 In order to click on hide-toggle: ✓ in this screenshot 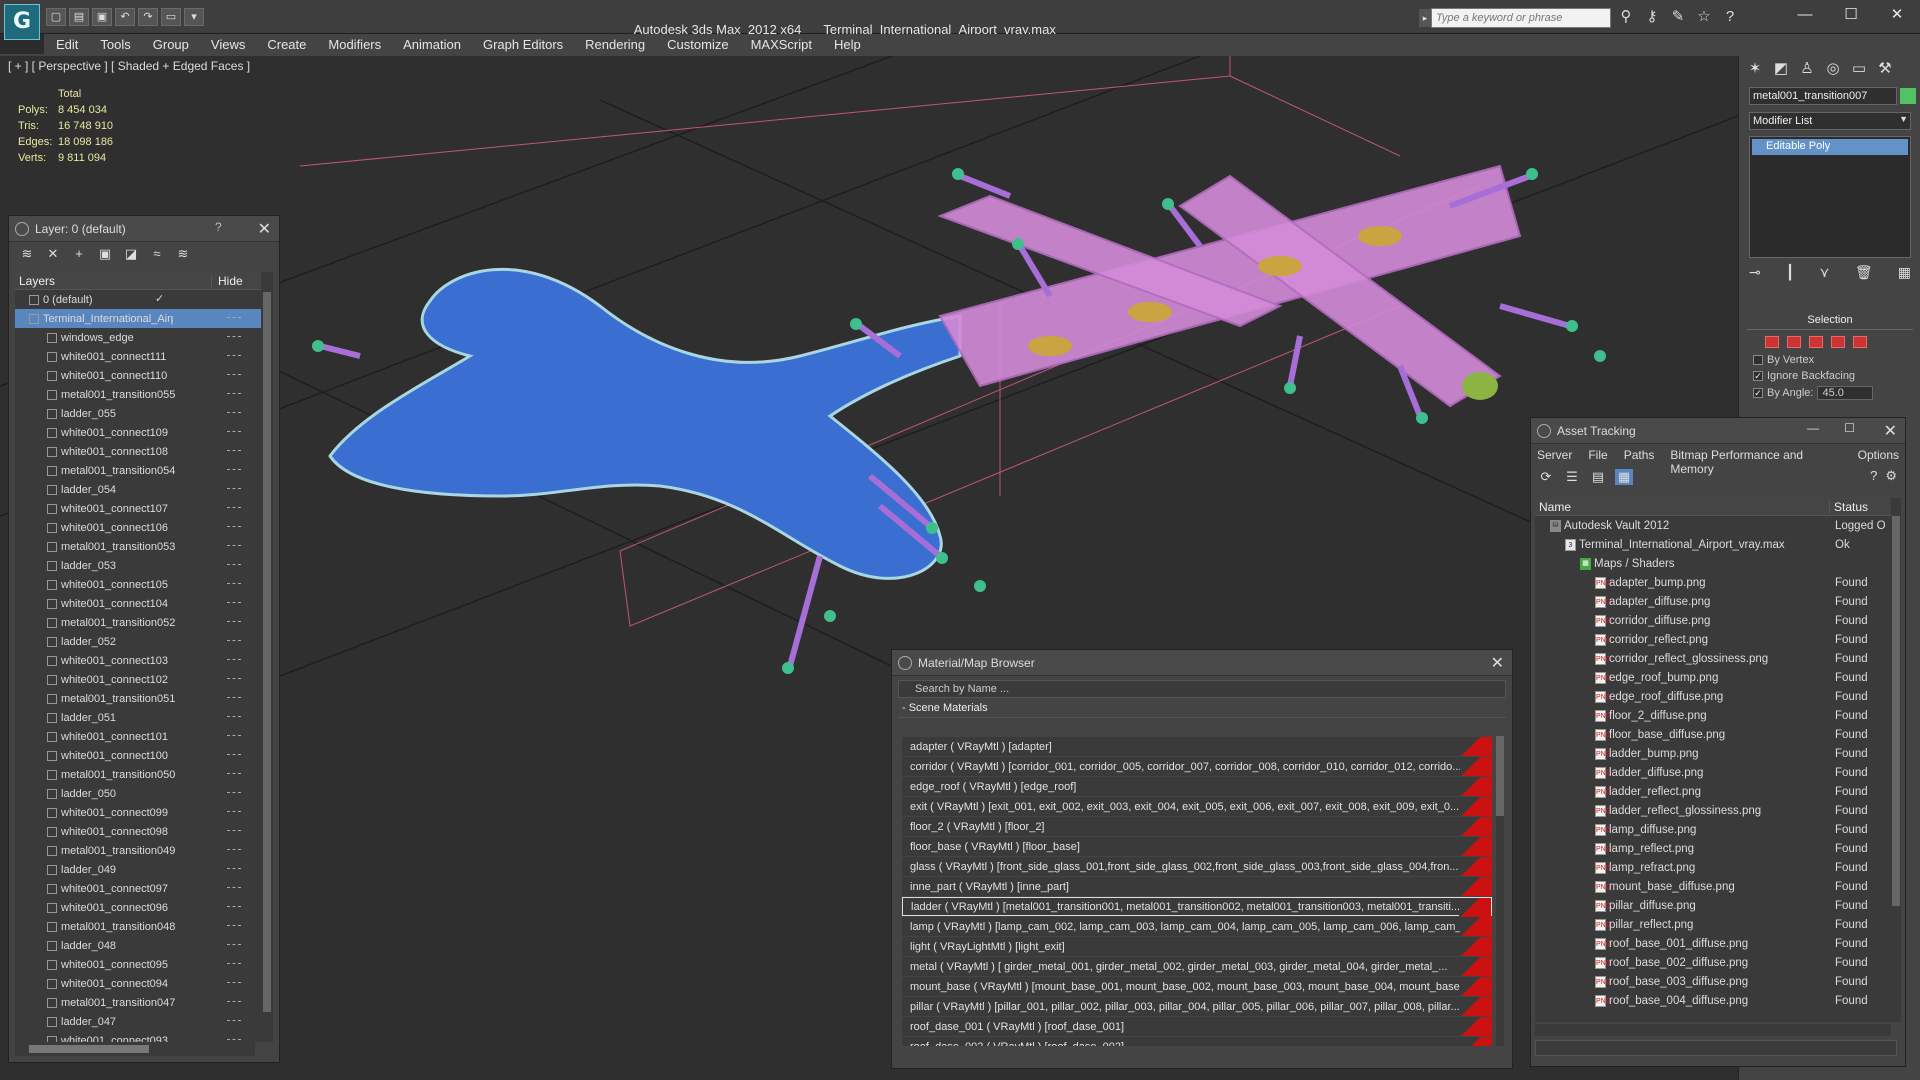, I will do `click(162, 298)`.